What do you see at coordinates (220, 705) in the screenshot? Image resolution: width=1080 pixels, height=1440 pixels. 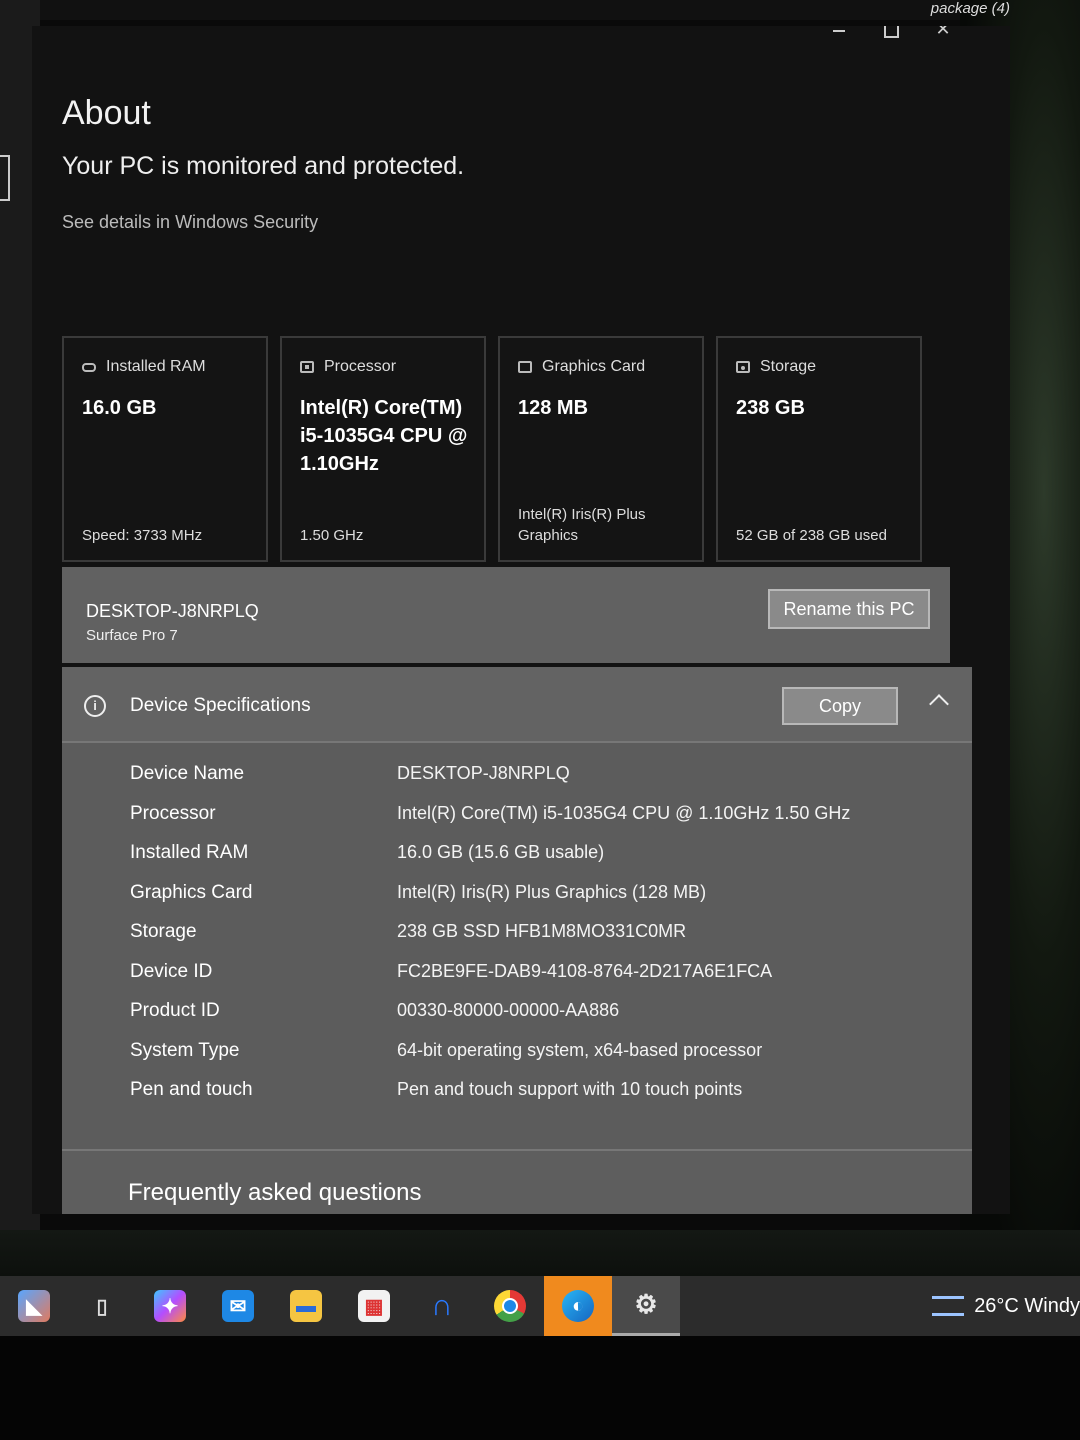 I see `device-specifications-title: Device Specifications` at bounding box center [220, 705].